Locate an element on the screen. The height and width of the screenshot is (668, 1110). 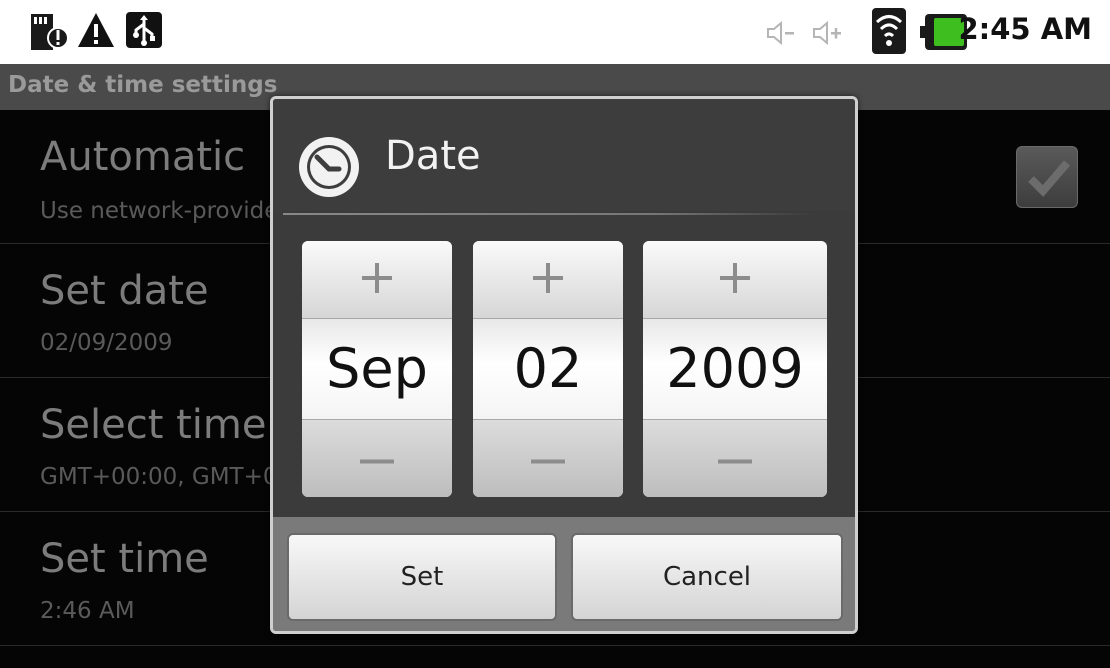
page-title: Date & time settings is located at coordinates (143, 85).